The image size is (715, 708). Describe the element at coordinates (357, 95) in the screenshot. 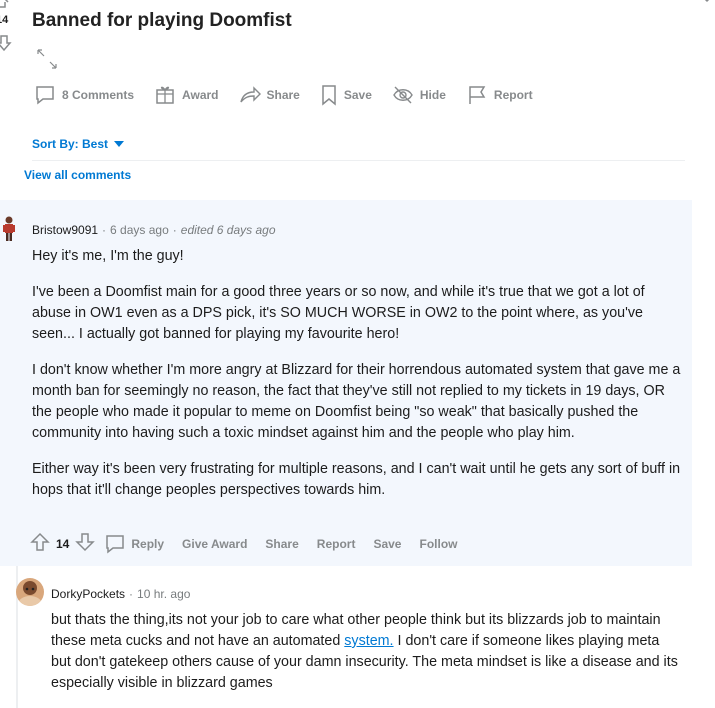

I see `save-label: Save` at that location.